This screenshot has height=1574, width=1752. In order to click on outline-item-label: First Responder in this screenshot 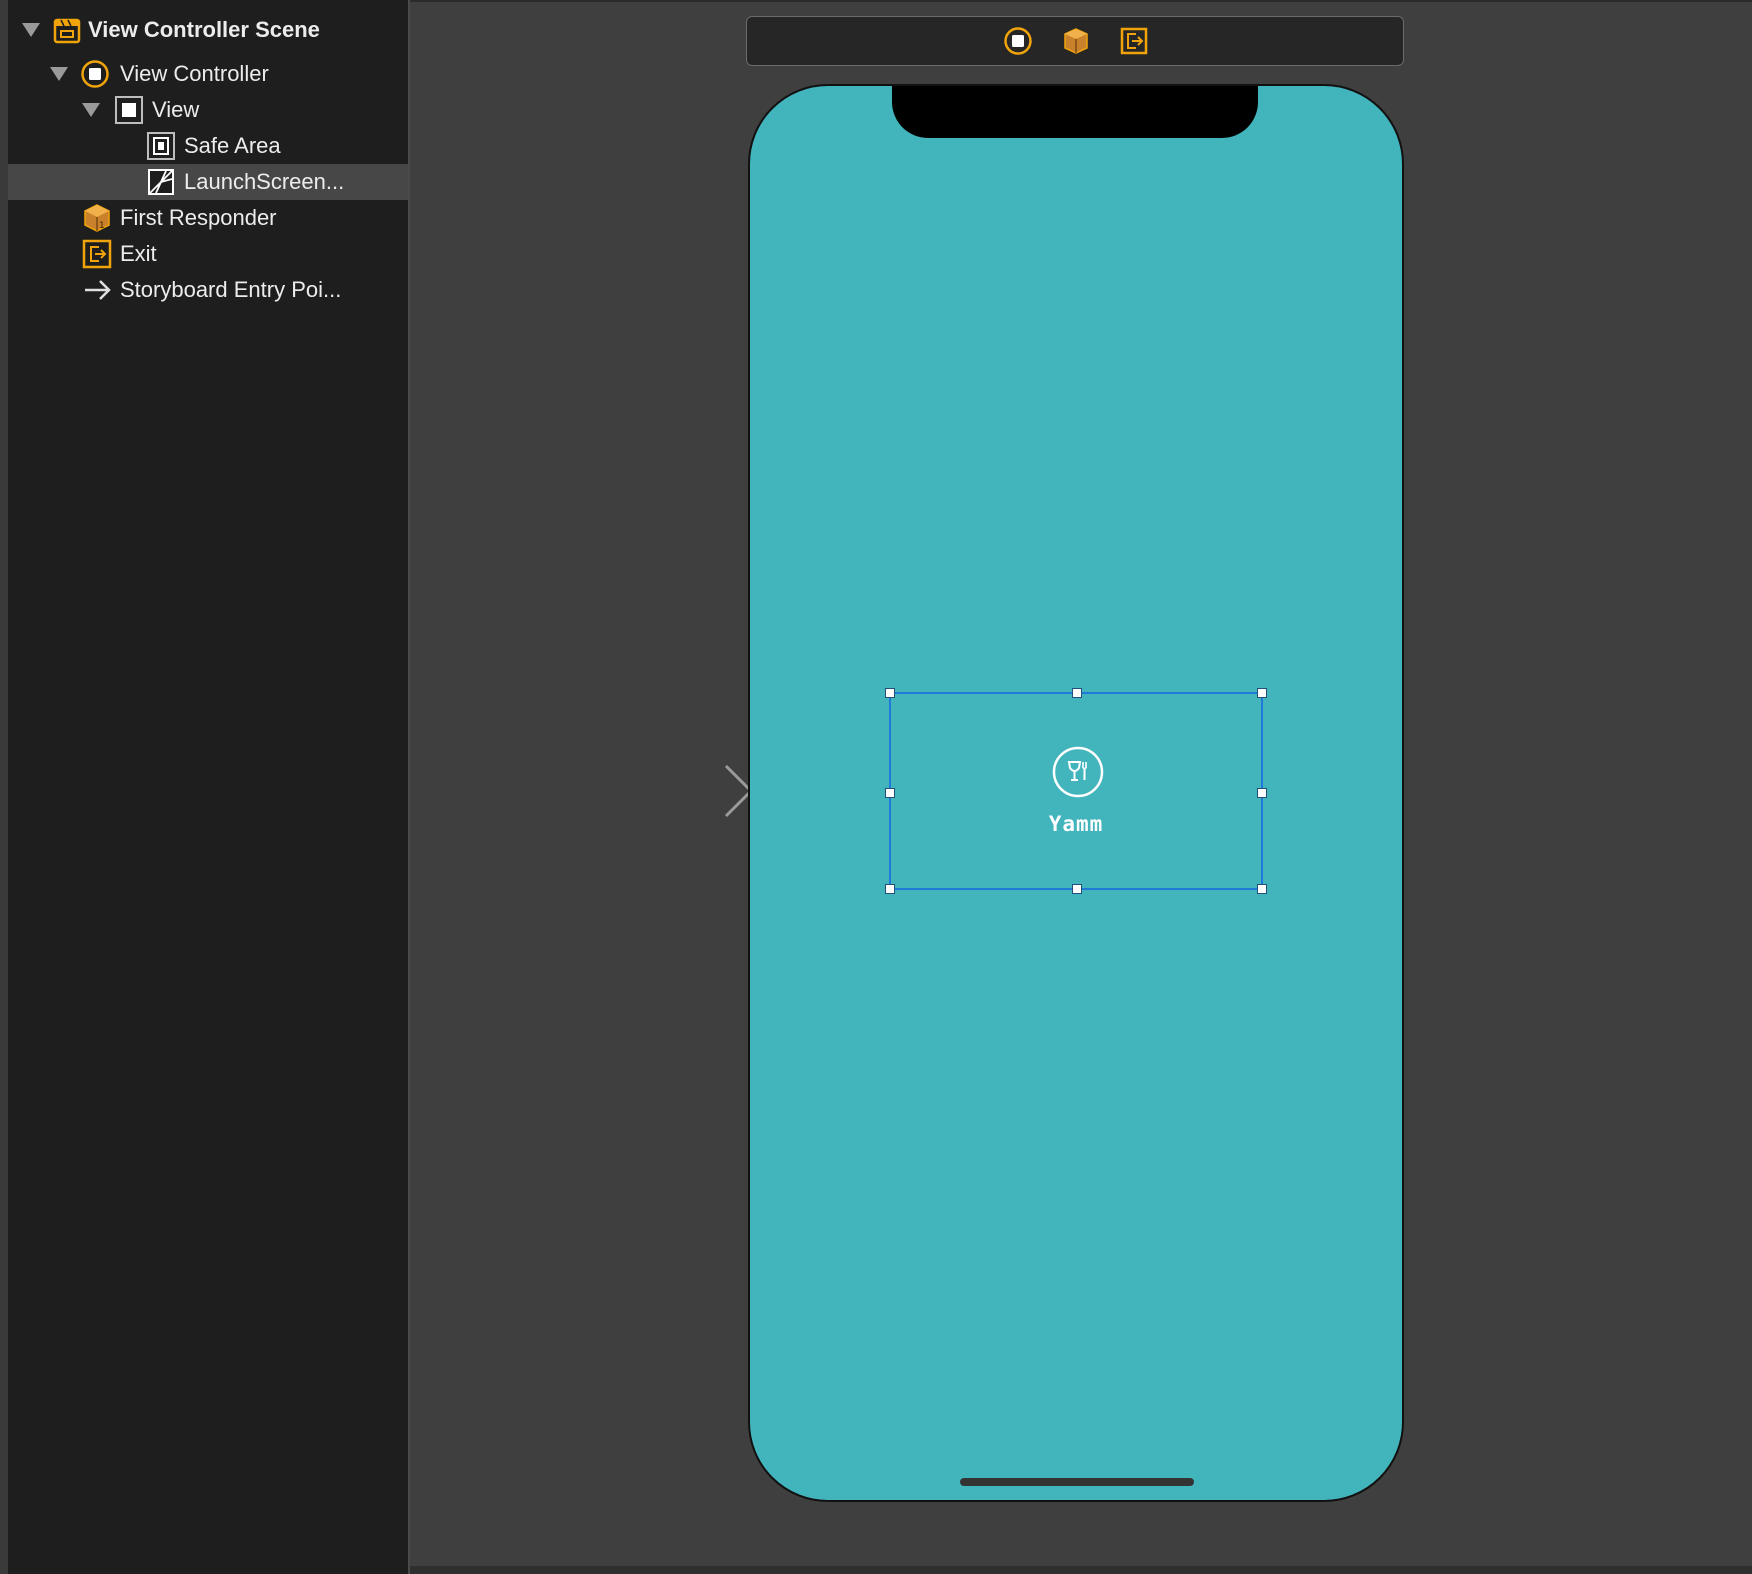, I will do `click(198, 217)`.